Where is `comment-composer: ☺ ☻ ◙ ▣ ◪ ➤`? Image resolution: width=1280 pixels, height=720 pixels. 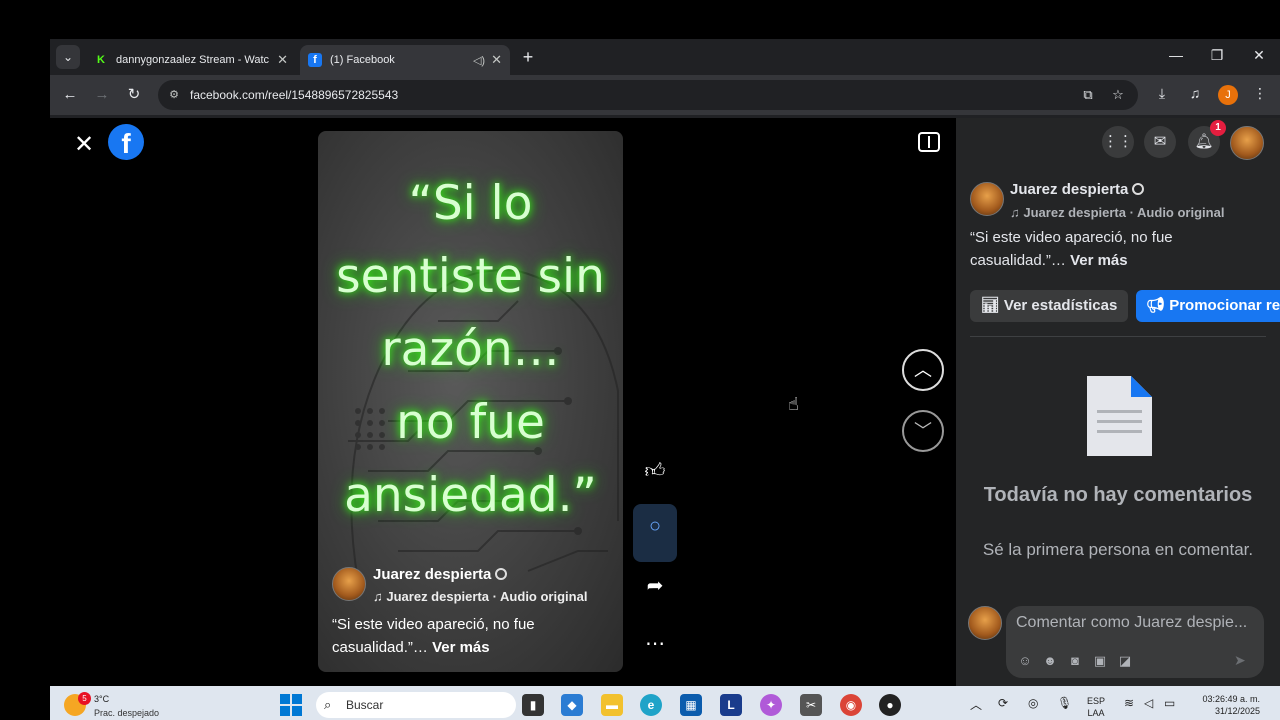
comment-composer: ☺ ☻ ◙ ▣ ◪ ➤ is located at coordinates (1135, 642).